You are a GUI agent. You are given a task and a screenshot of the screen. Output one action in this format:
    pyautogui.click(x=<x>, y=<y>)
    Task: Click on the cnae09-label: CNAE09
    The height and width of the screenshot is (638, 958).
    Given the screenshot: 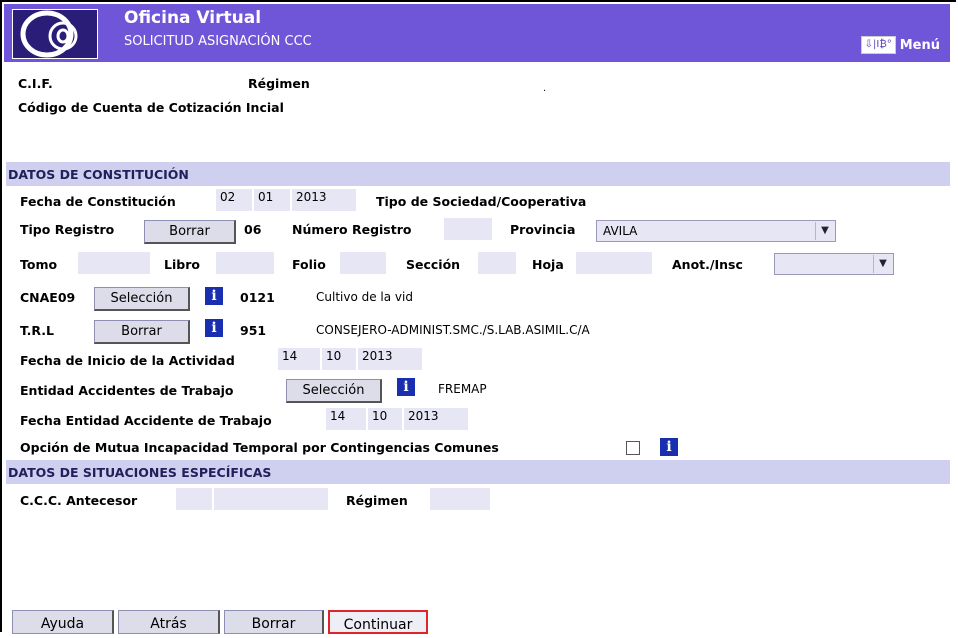 What is the action you would take?
    pyautogui.click(x=48, y=297)
    